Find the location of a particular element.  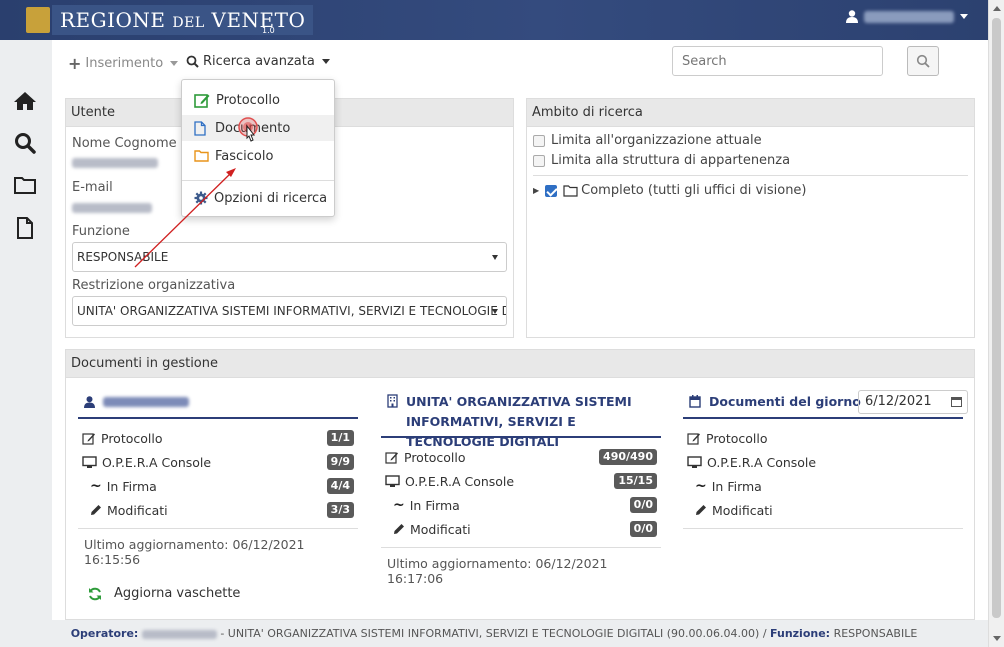

nome-value-blurred is located at coordinates (115, 163).